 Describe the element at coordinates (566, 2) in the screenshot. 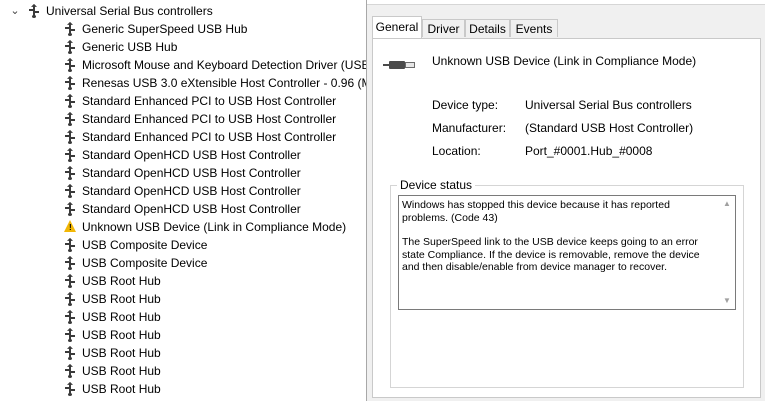

I see `dialog-title-bar` at that location.